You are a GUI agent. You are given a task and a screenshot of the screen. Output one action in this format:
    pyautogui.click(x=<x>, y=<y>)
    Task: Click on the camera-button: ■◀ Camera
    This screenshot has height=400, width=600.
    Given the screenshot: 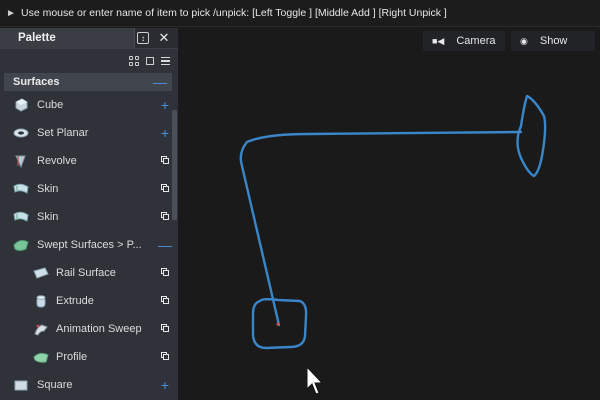 What is the action you would take?
    pyautogui.click(x=464, y=41)
    